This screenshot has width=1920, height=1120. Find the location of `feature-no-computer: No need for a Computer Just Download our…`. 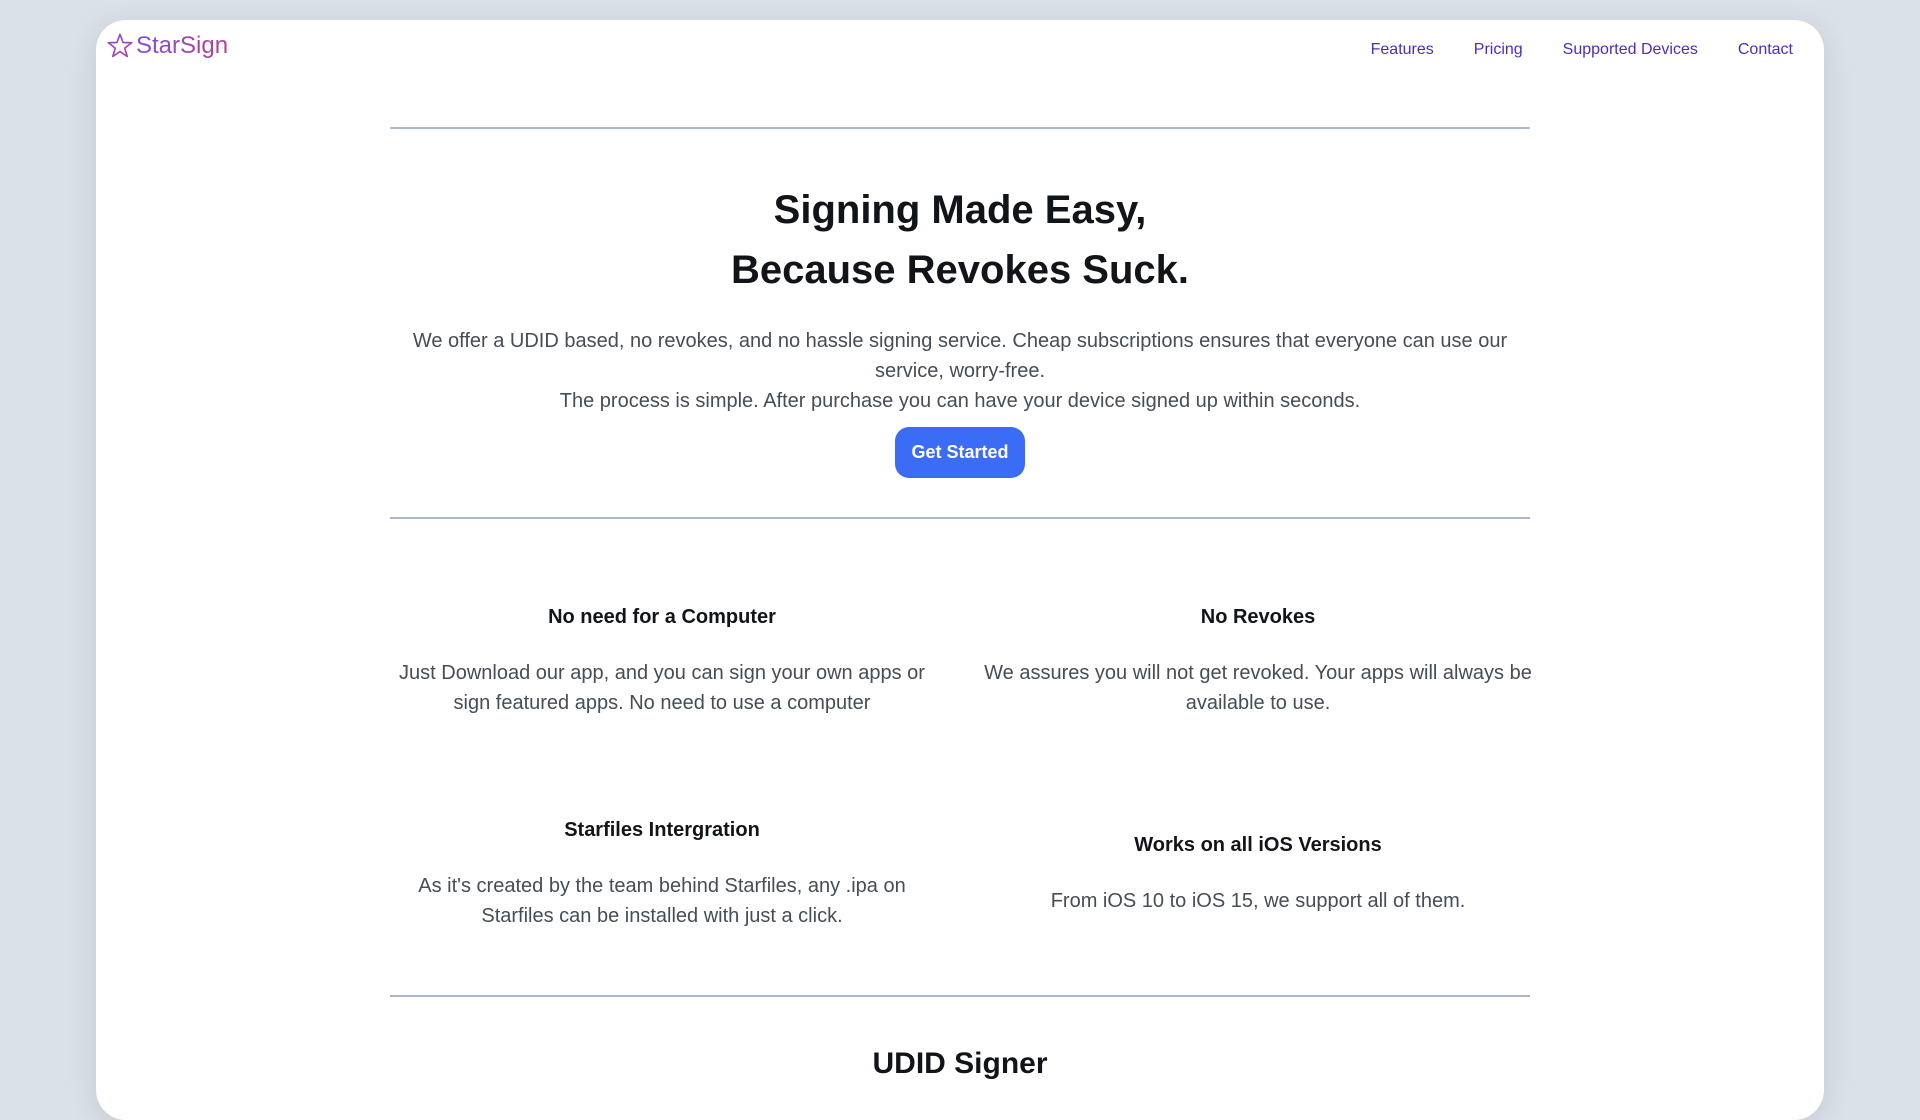

feature-no-computer: No need for a Computer Just Download our… is located at coordinates (662, 661).